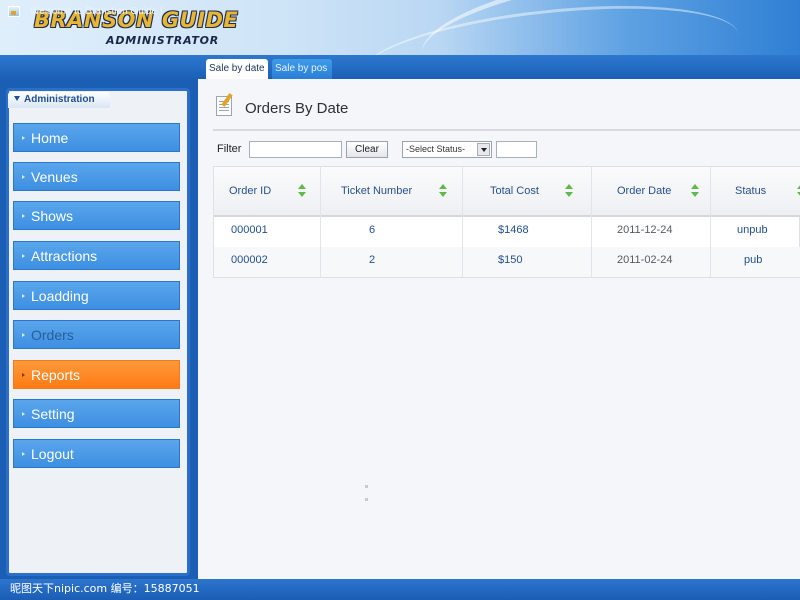  What do you see at coordinates (96, 334) in the screenshot?
I see `sidebar-item-orders: Orders` at bounding box center [96, 334].